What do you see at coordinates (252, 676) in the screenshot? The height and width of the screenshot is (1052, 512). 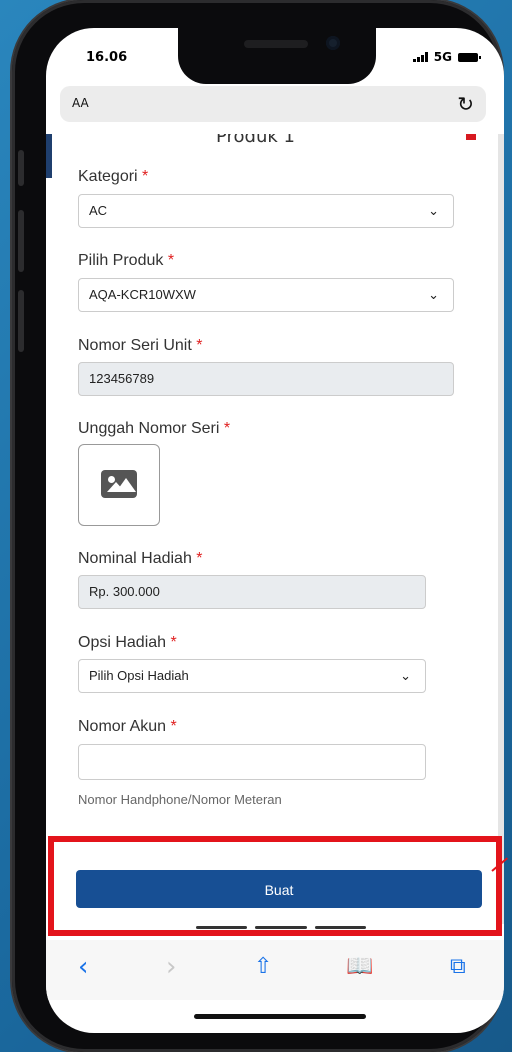 I see `opsi-select: Pilih Opsi Hadiah ⌄` at bounding box center [252, 676].